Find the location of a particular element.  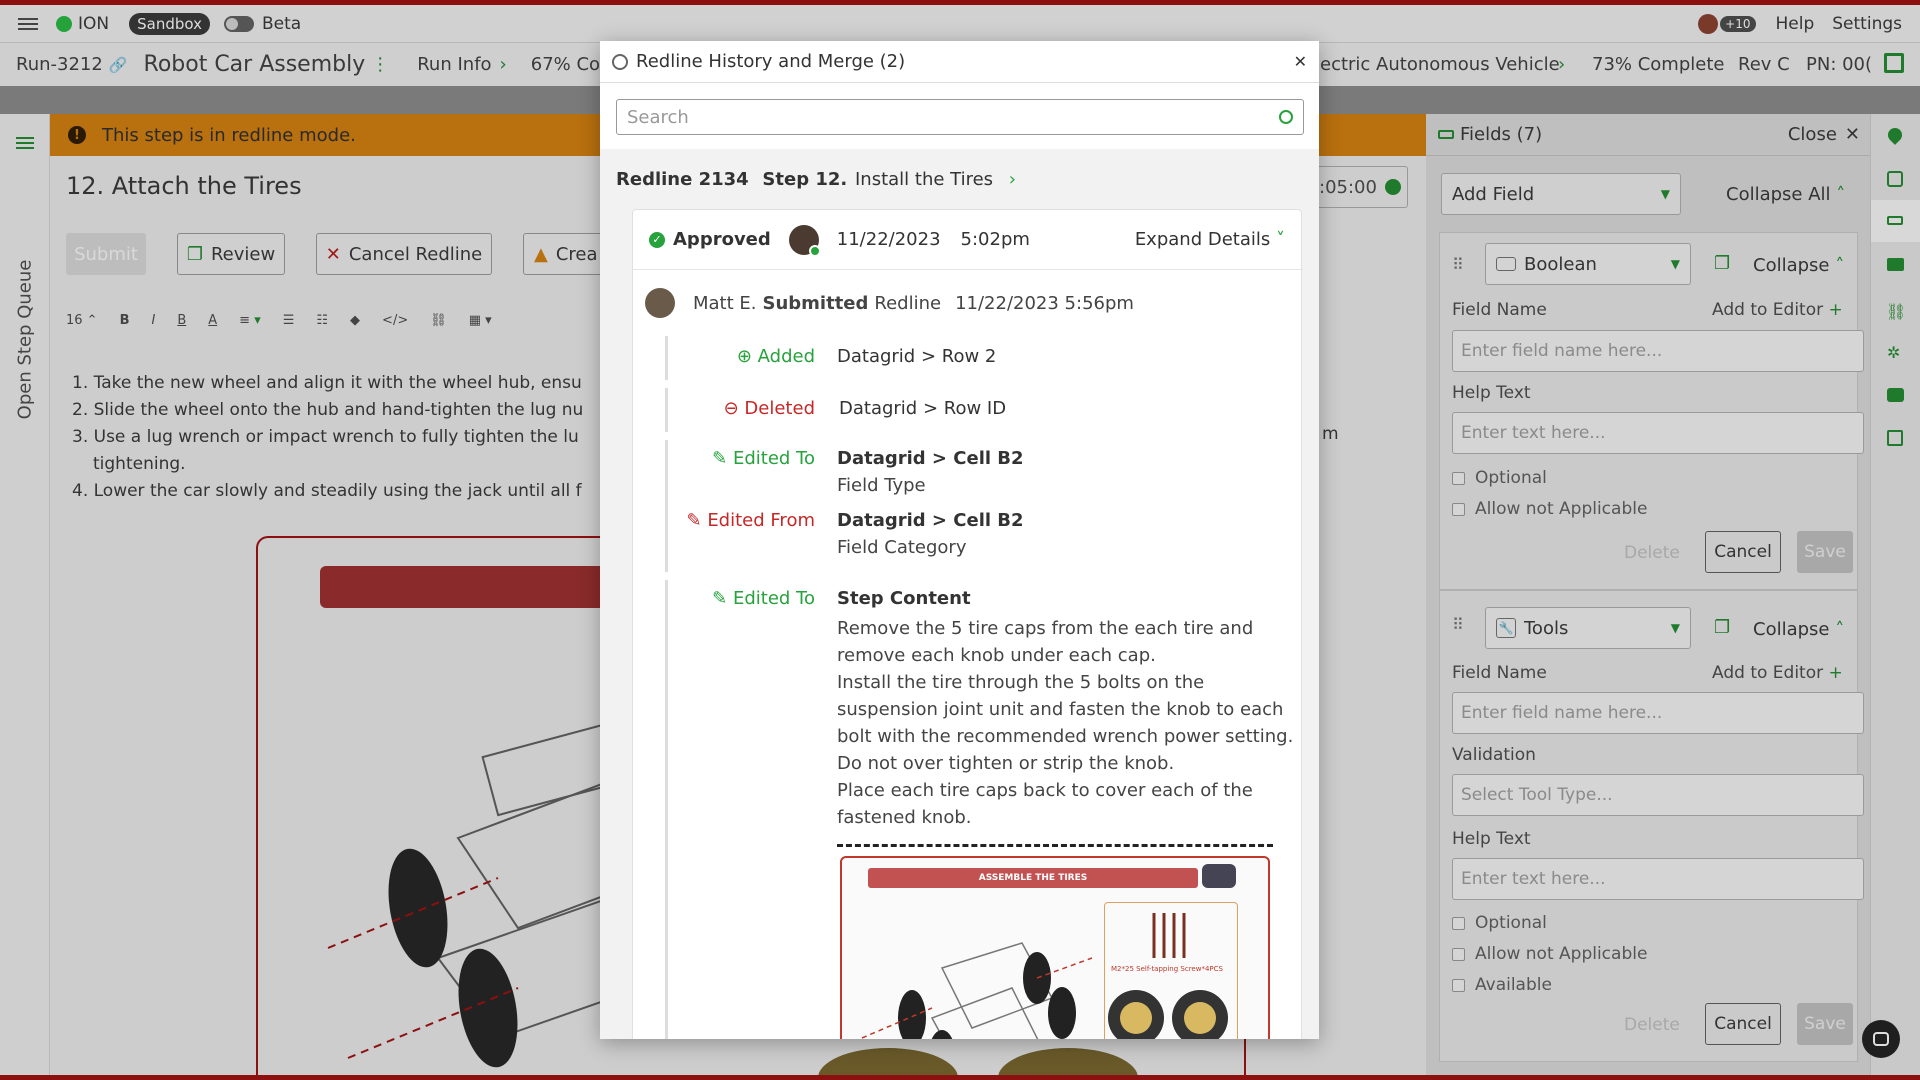

search-icon is located at coordinates (1286, 117).